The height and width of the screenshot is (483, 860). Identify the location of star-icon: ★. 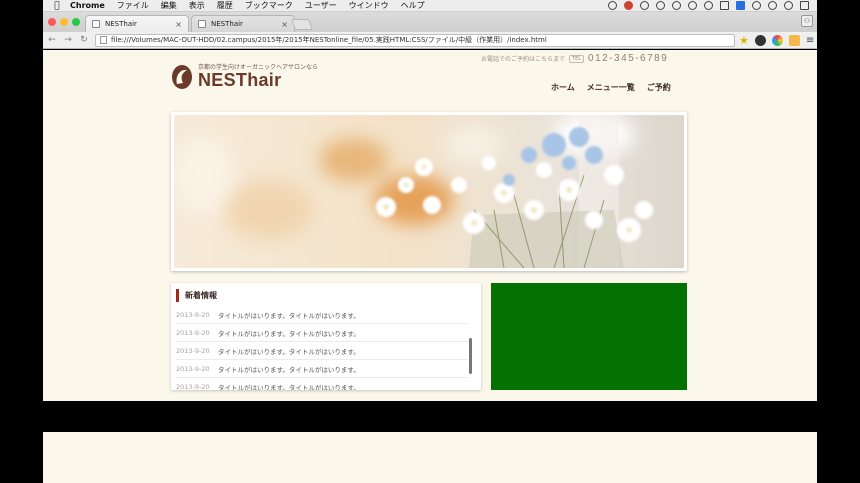
(744, 40).